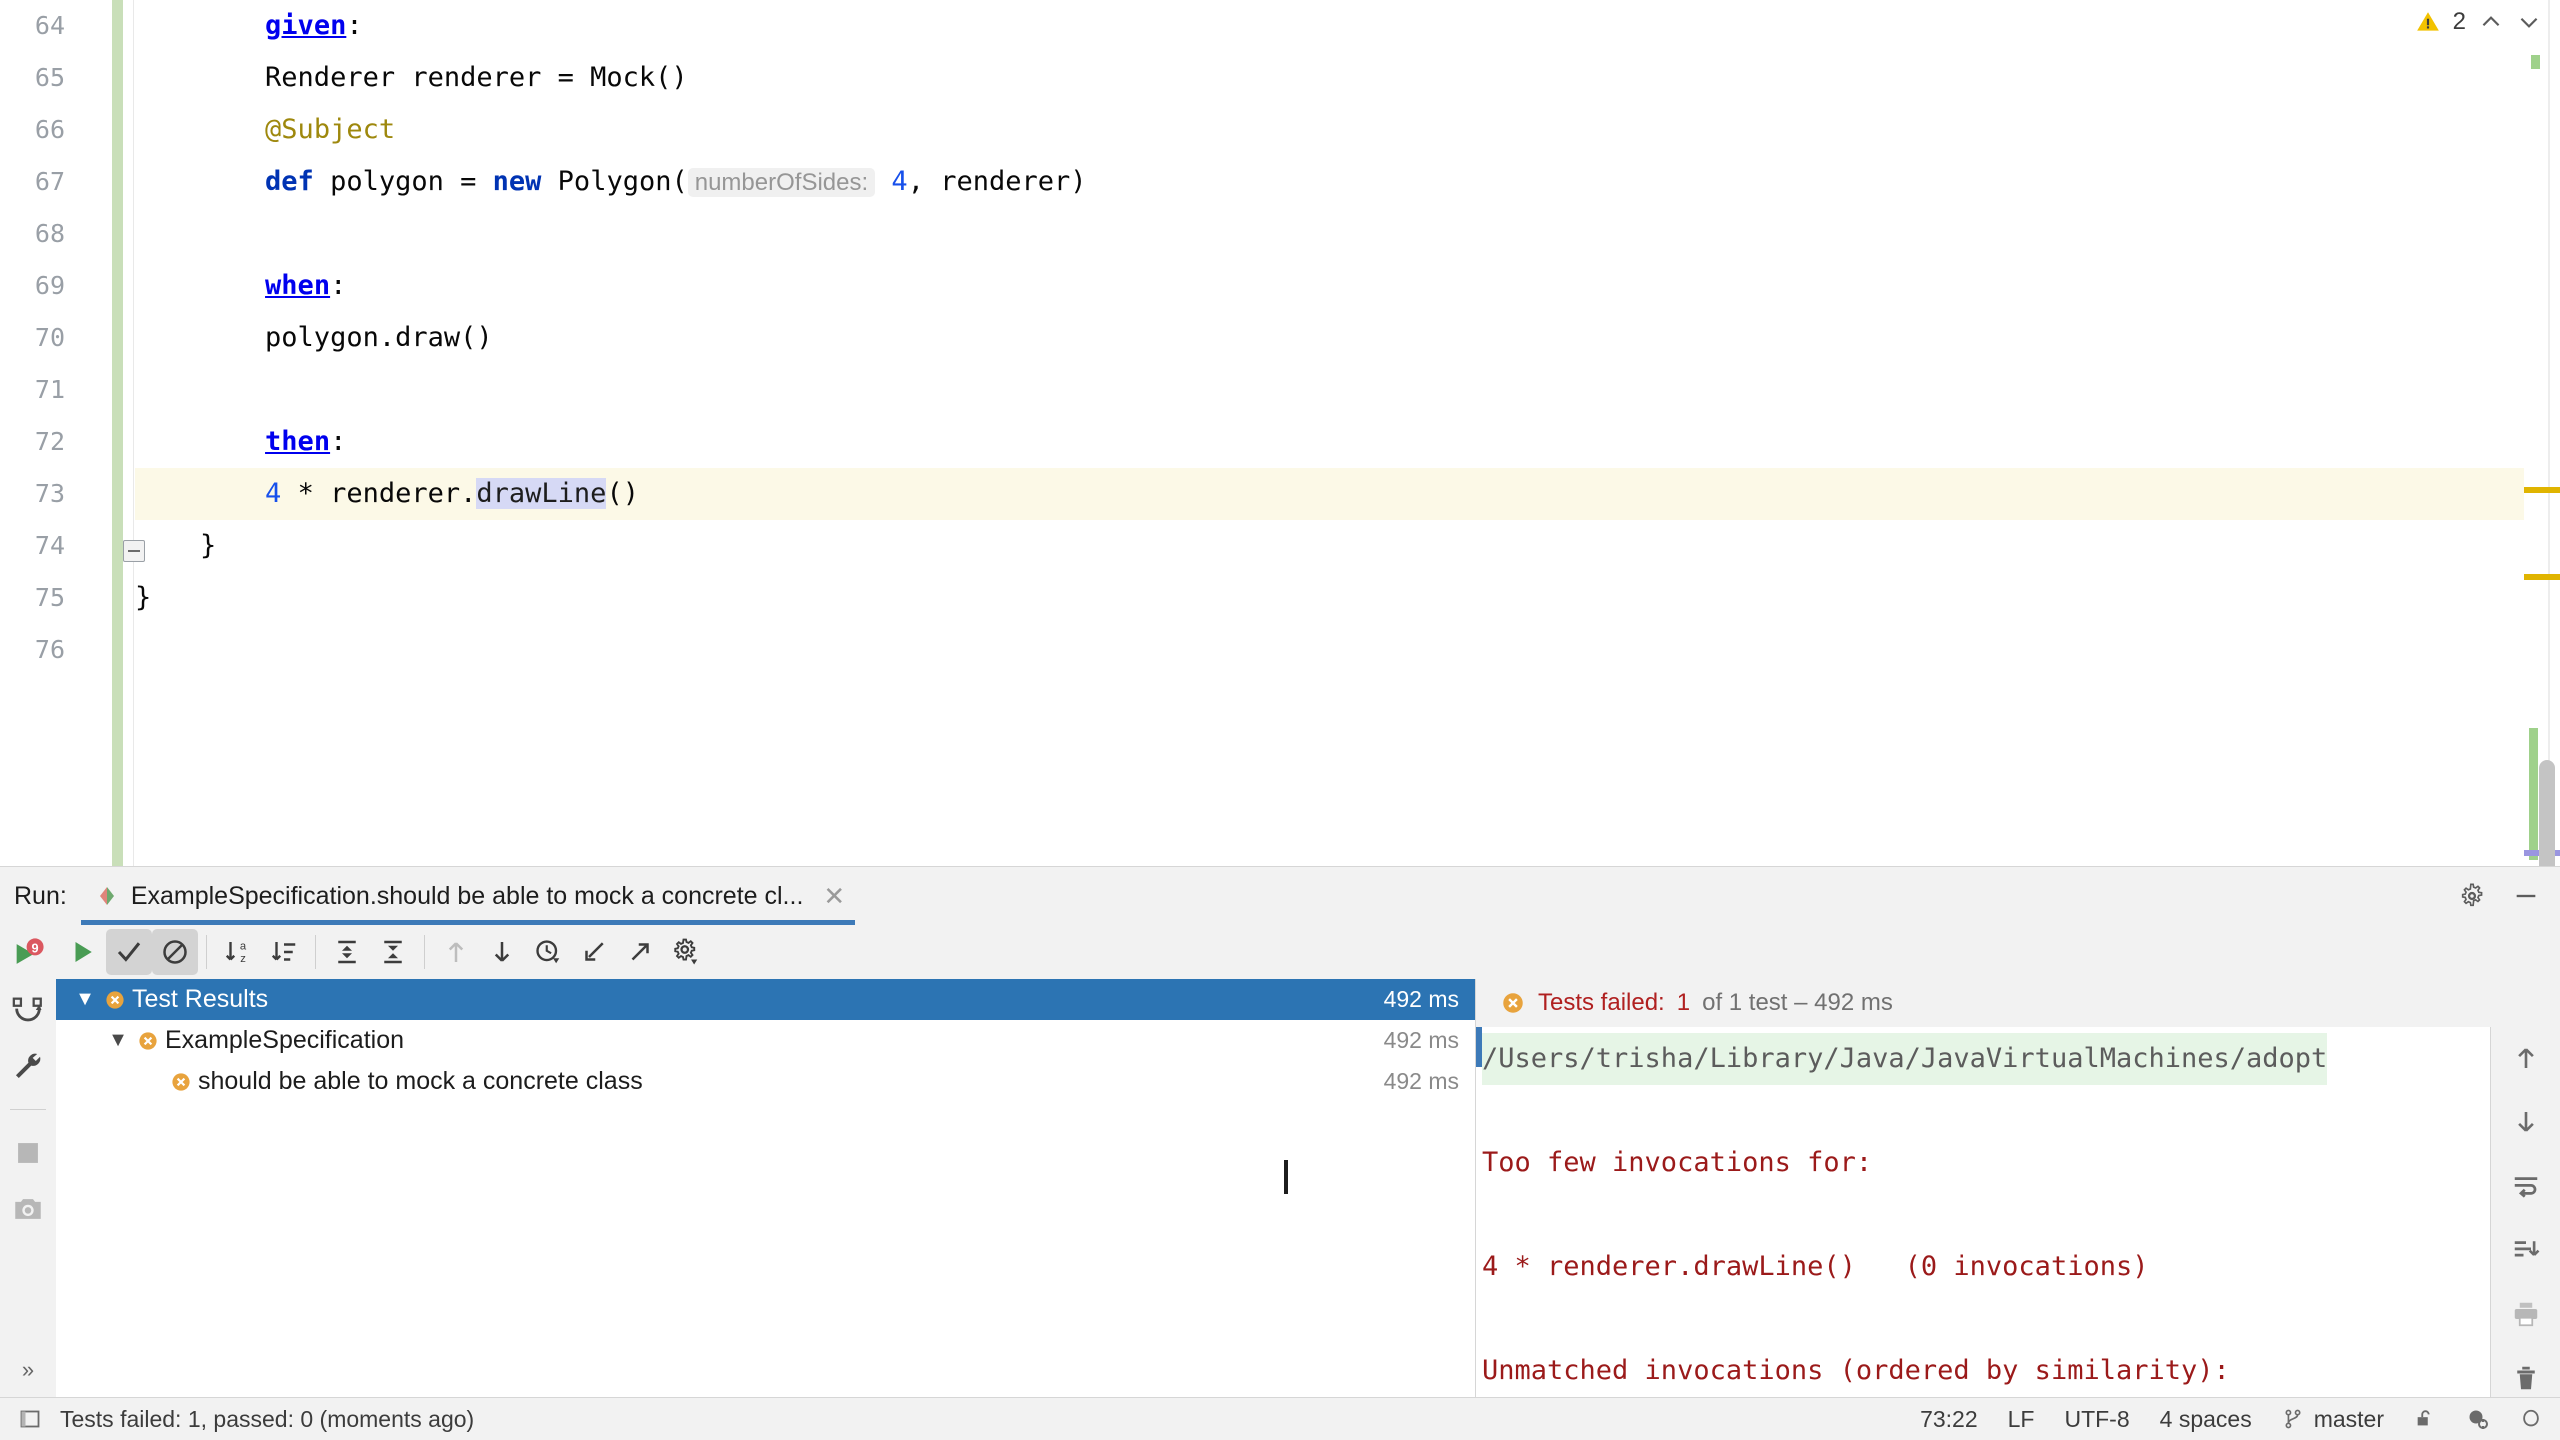 Image resolution: width=2560 pixels, height=1440 pixels. What do you see at coordinates (35, 234) in the screenshot?
I see `line-number: 68` at bounding box center [35, 234].